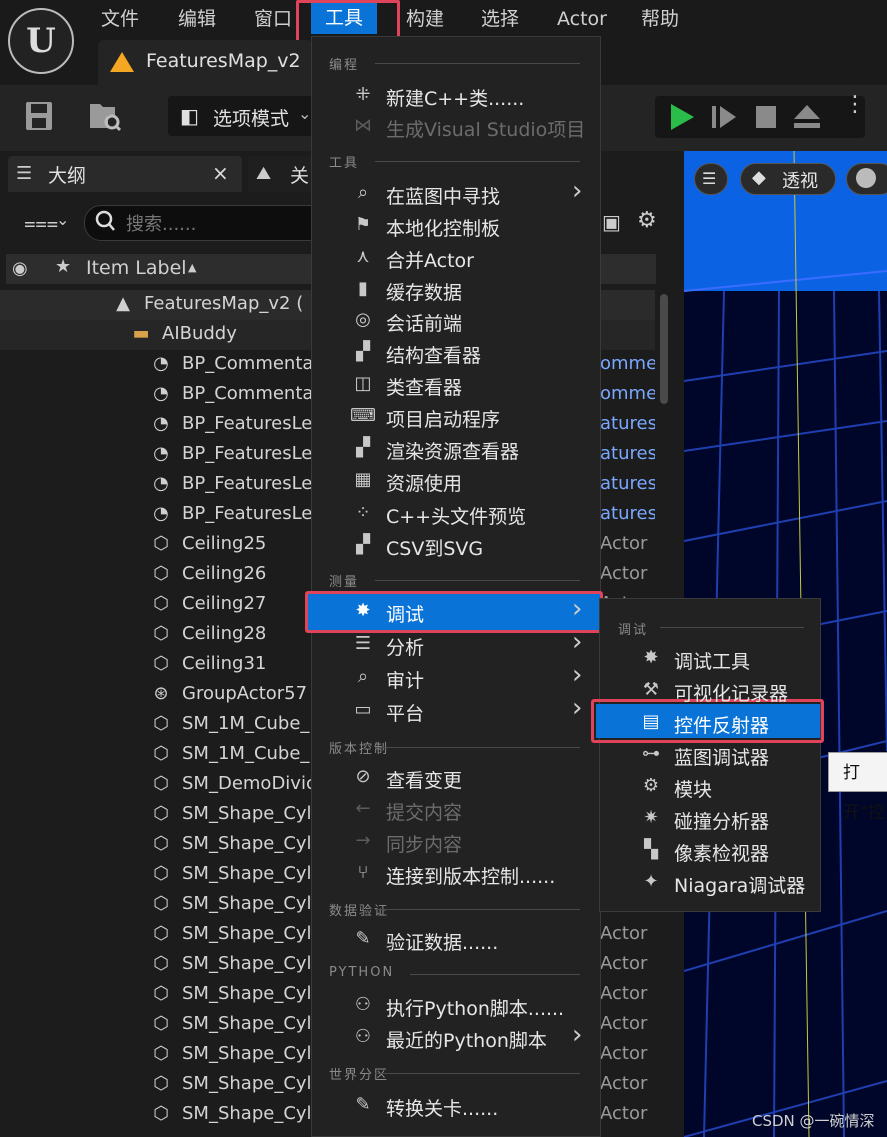 This screenshot has height=1137, width=887. What do you see at coordinates (363, 938) in the screenshot?
I see `validate-data-icon: ✎` at bounding box center [363, 938].